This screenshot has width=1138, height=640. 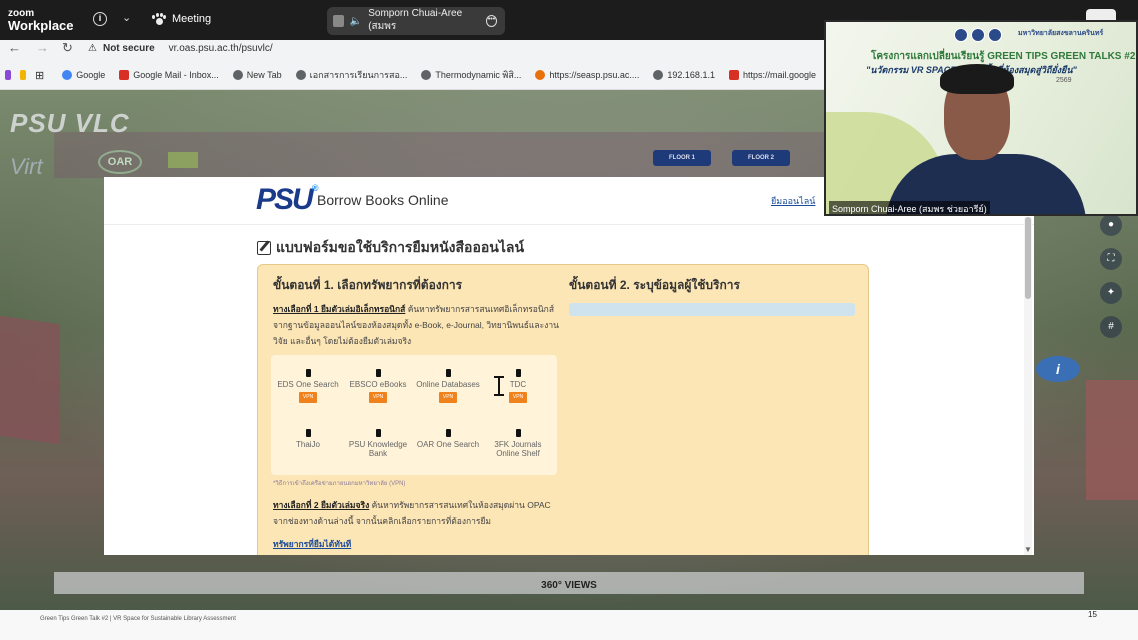 I want to click on resource-3fk: 3FK Journals Online Shelf, so click(x=518, y=443).